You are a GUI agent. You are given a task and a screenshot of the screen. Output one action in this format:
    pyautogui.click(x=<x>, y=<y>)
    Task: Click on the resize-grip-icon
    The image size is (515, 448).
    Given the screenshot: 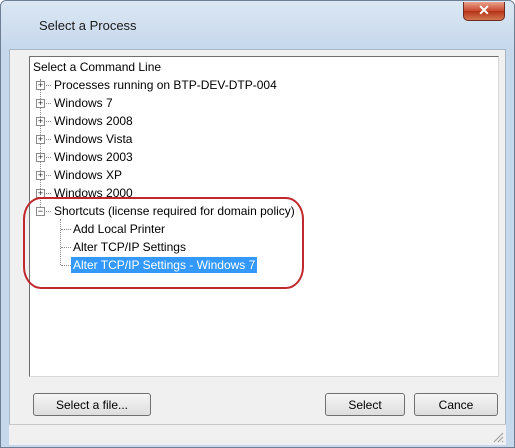 What is the action you would take?
    pyautogui.click(x=498, y=437)
    